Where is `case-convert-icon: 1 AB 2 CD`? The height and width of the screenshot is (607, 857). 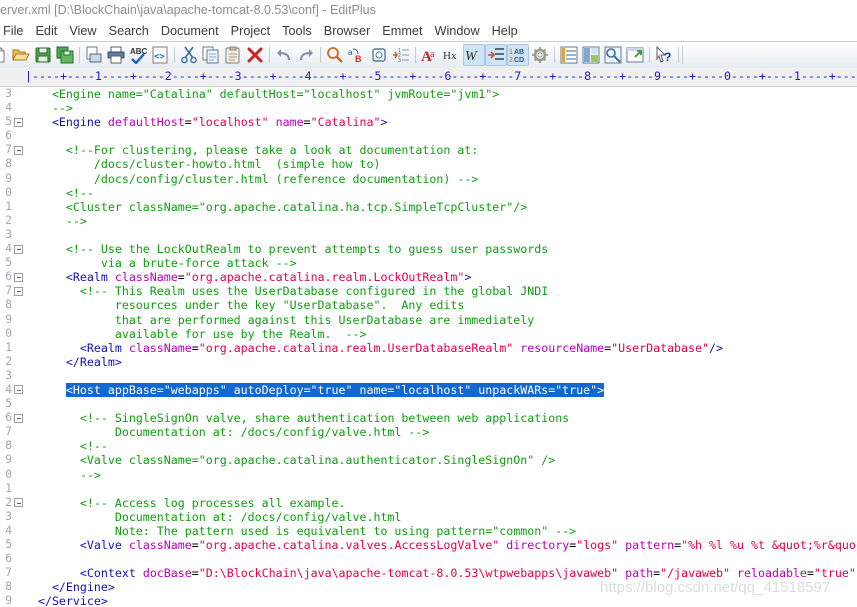
case-convert-icon: 1 AB 2 CD is located at coordinates (518, 55).